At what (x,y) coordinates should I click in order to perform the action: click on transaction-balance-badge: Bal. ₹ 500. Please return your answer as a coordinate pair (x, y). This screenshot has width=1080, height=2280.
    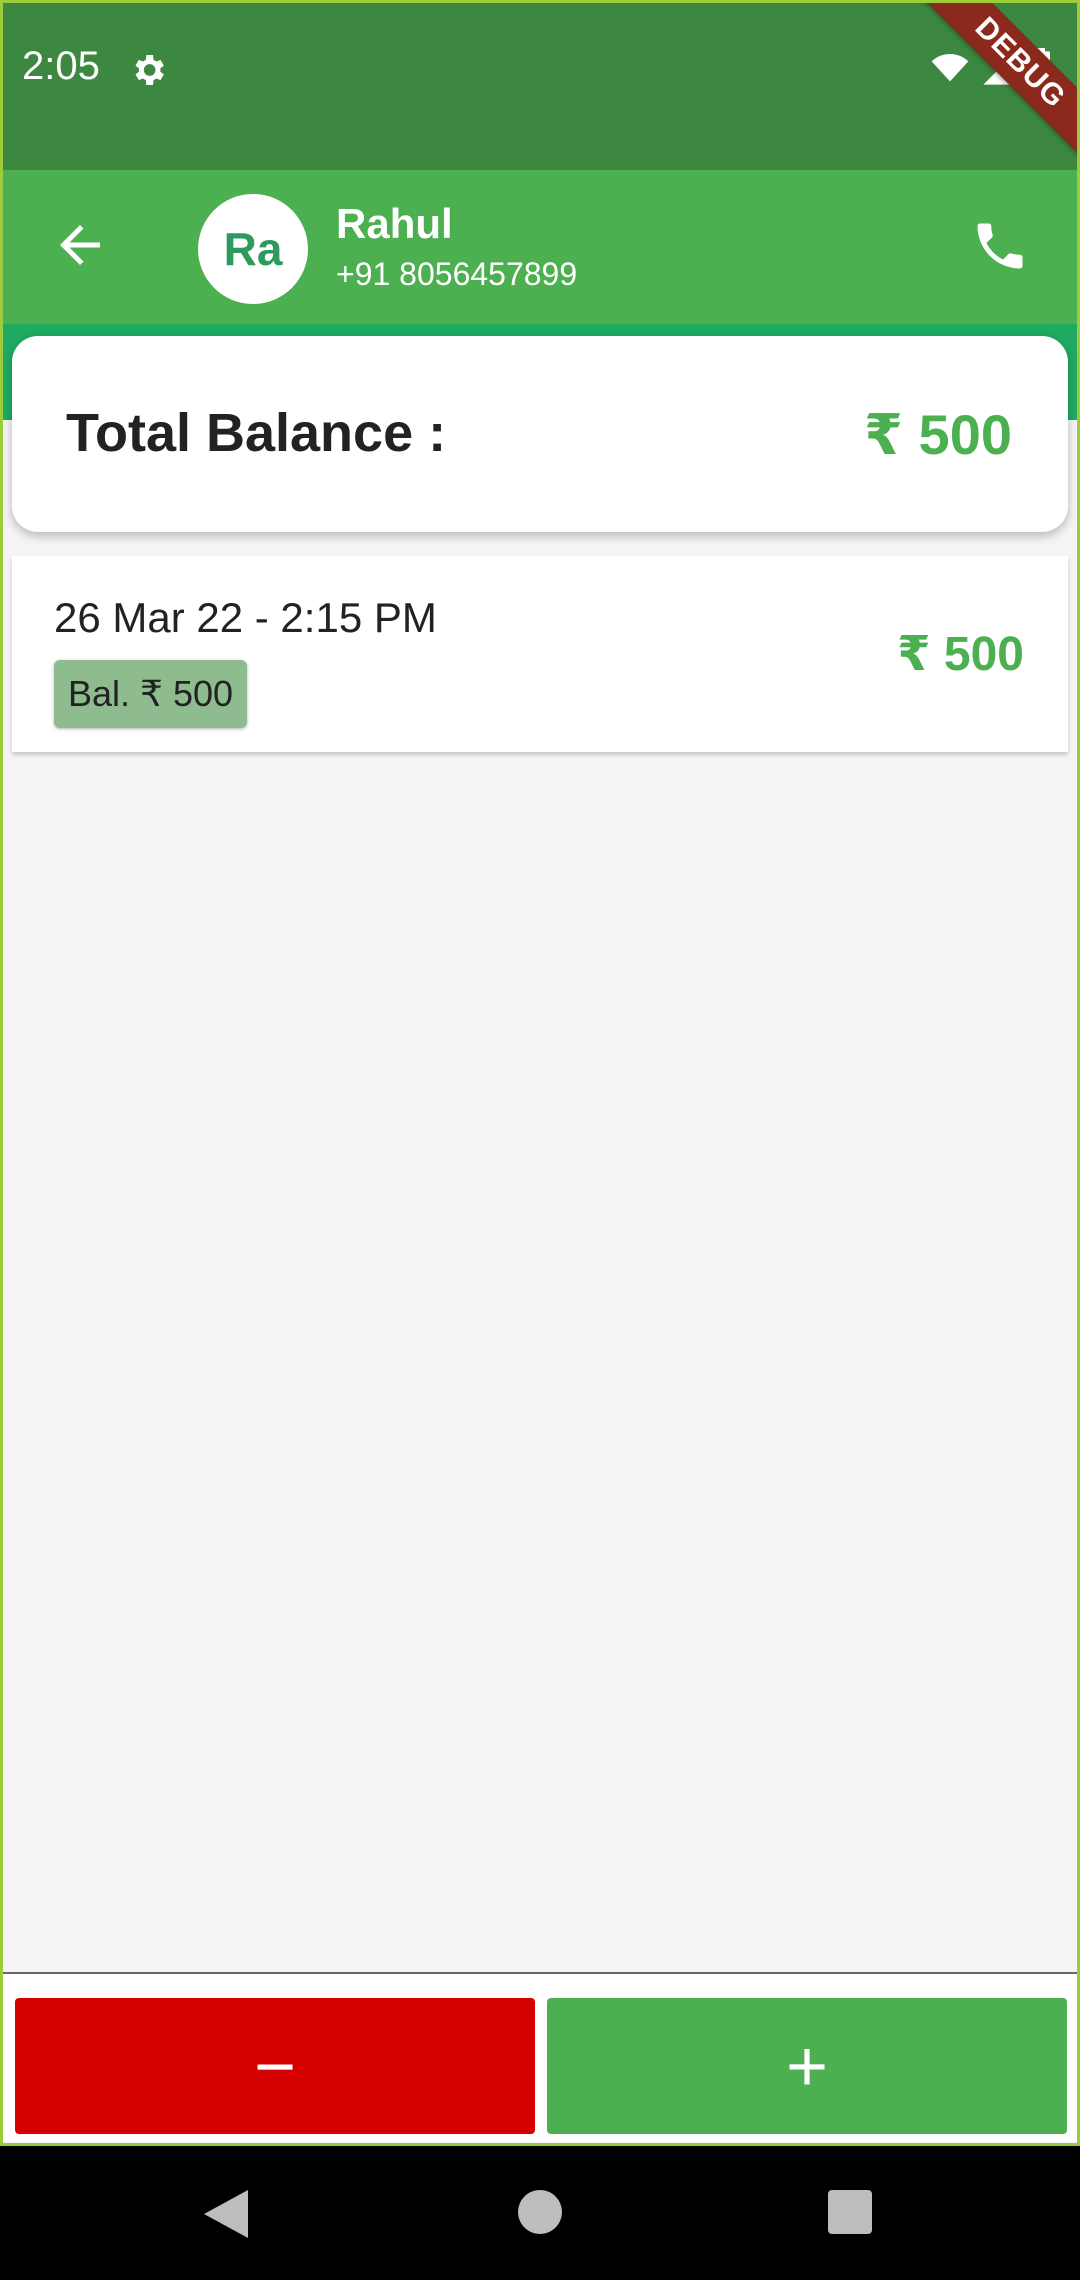
    Looking at the image, I should click on (151, 694).